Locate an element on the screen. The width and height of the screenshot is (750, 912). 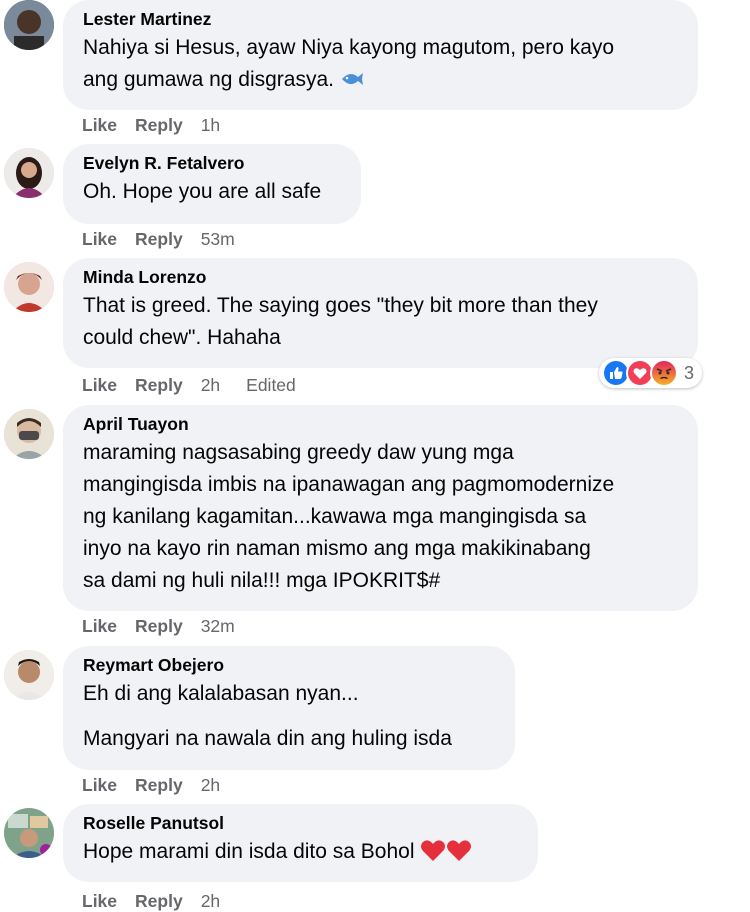
edited-label: Edited is located at coordinates (271, 385).